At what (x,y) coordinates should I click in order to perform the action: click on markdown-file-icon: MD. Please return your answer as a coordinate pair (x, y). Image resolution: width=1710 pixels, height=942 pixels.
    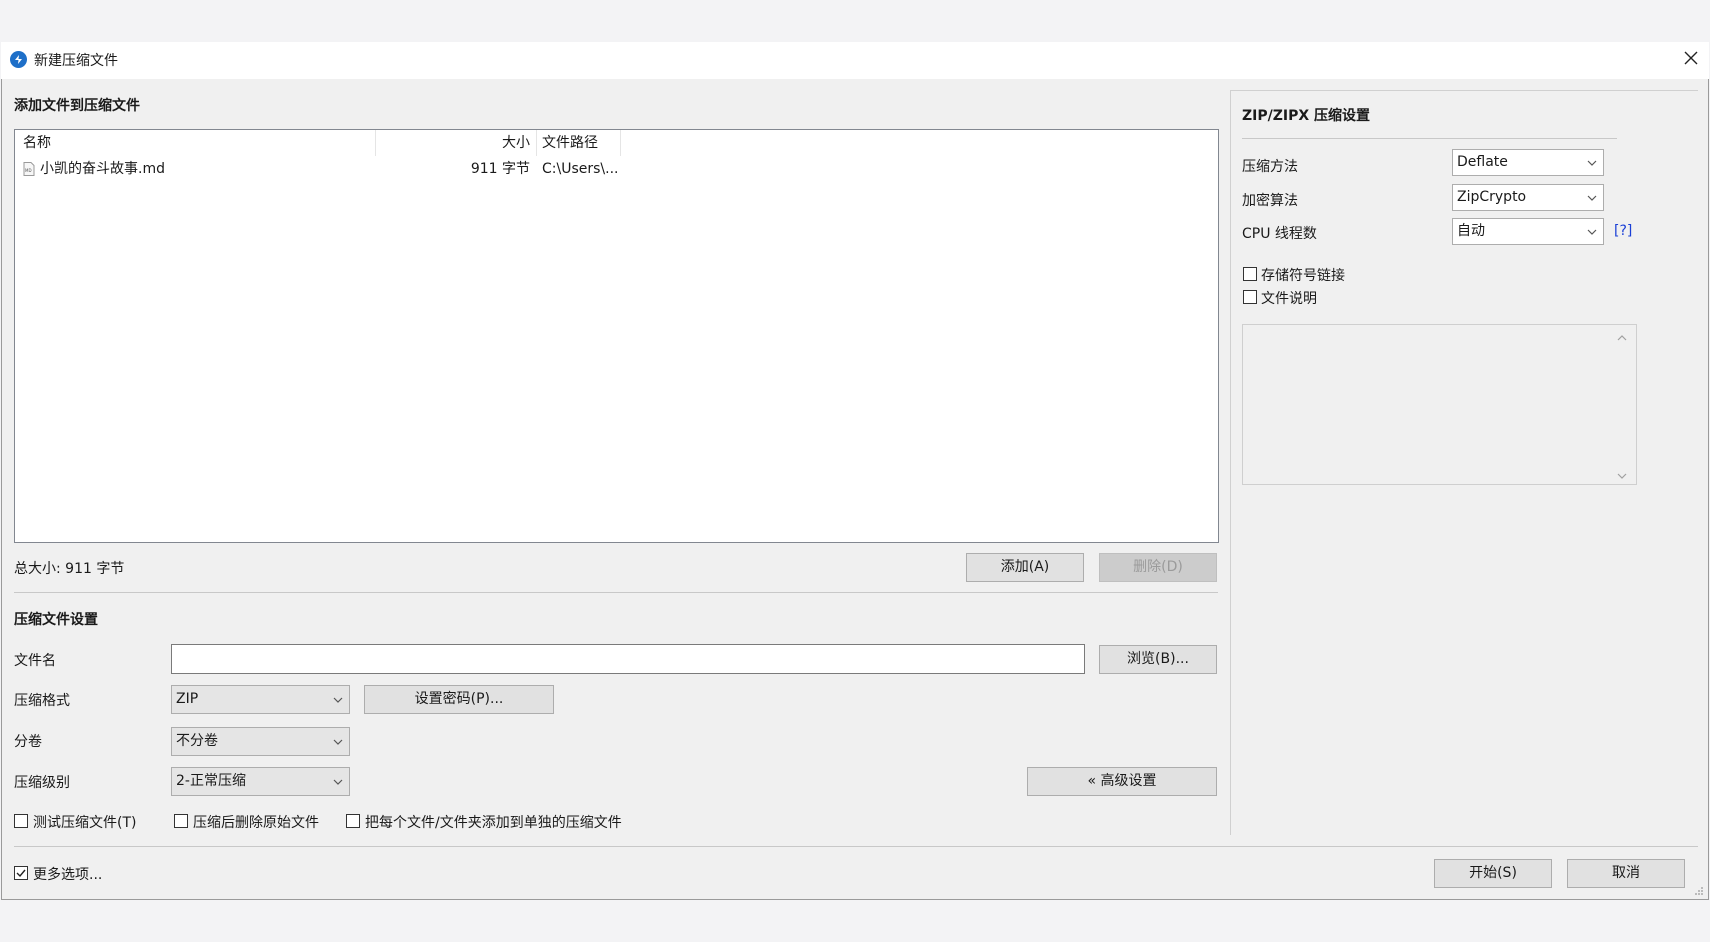
    Looking at the image, I should click on (29, 169).